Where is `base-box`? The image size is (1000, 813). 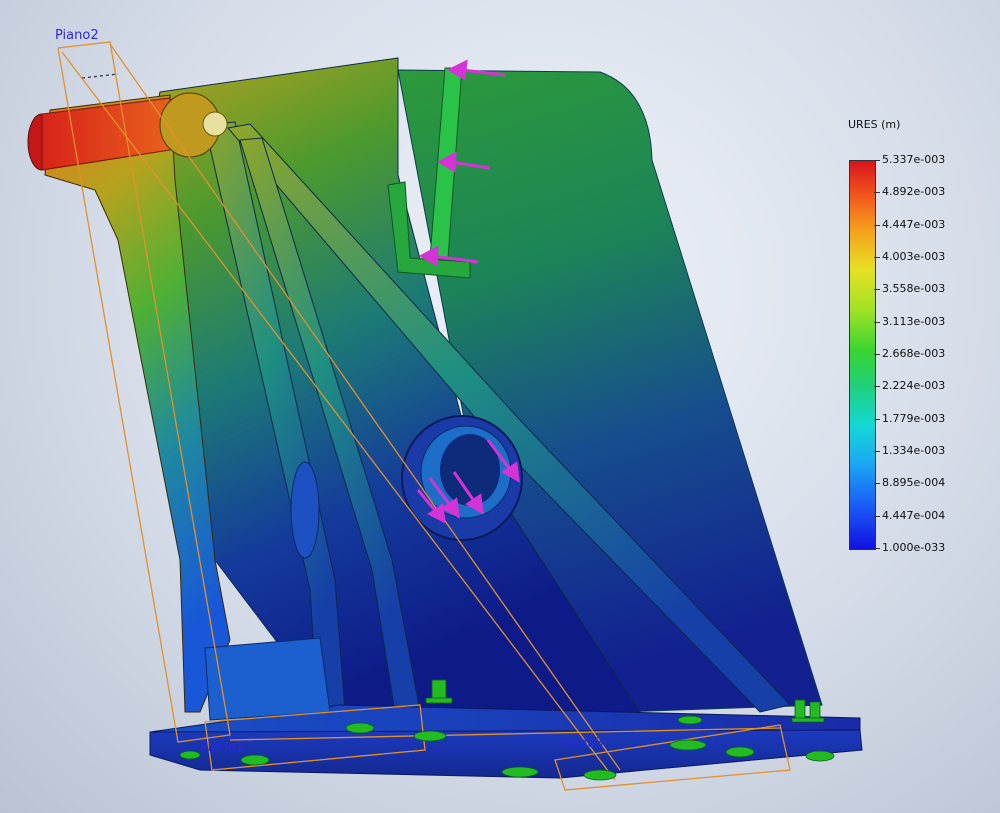 base-box is located at coordinates (267, 679).